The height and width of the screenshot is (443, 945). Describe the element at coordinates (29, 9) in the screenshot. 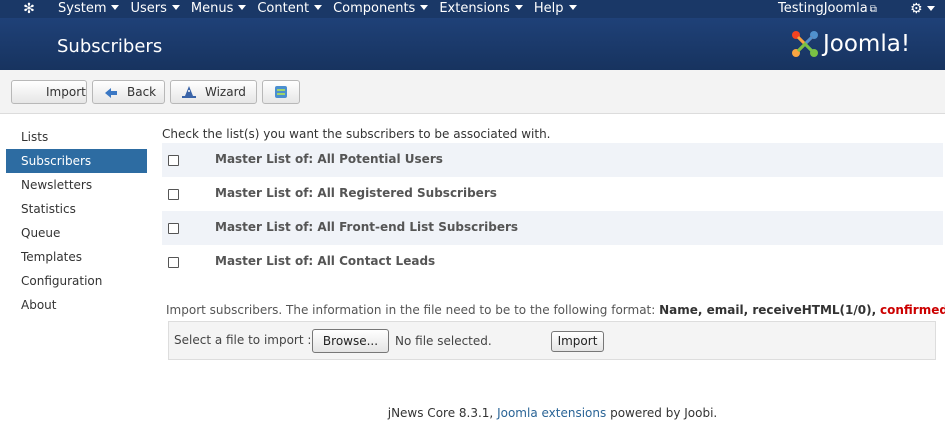

I see `joomla-icon: ✻` at that location.